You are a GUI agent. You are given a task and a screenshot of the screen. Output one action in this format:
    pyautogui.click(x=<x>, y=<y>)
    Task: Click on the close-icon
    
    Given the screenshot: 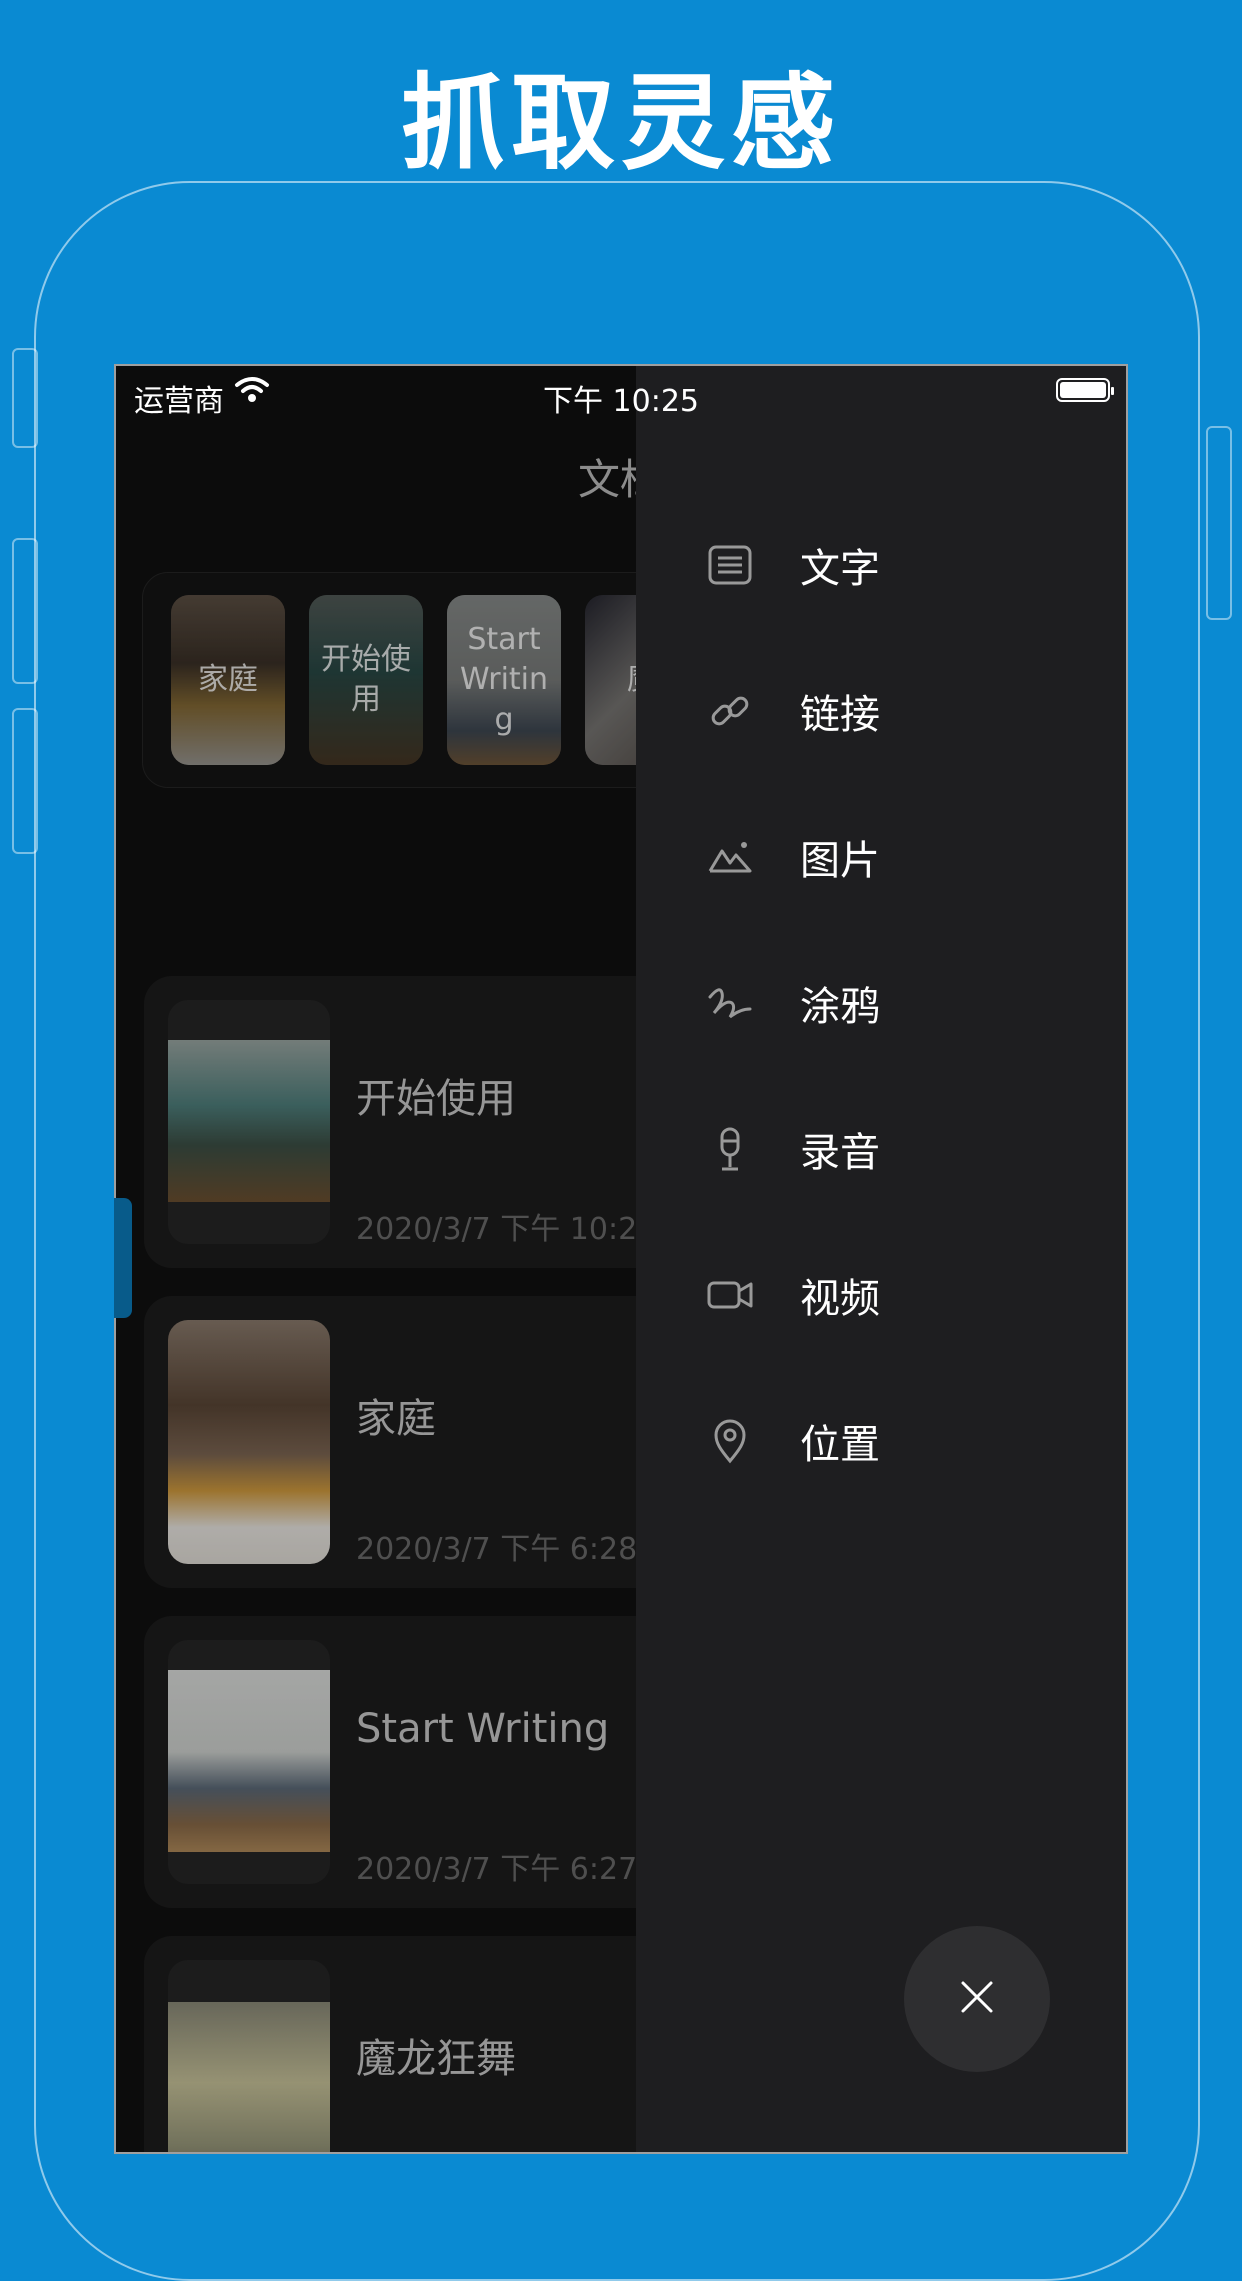 What is the action you would take?
    pyautogui.click(x=977, y=1999)
    